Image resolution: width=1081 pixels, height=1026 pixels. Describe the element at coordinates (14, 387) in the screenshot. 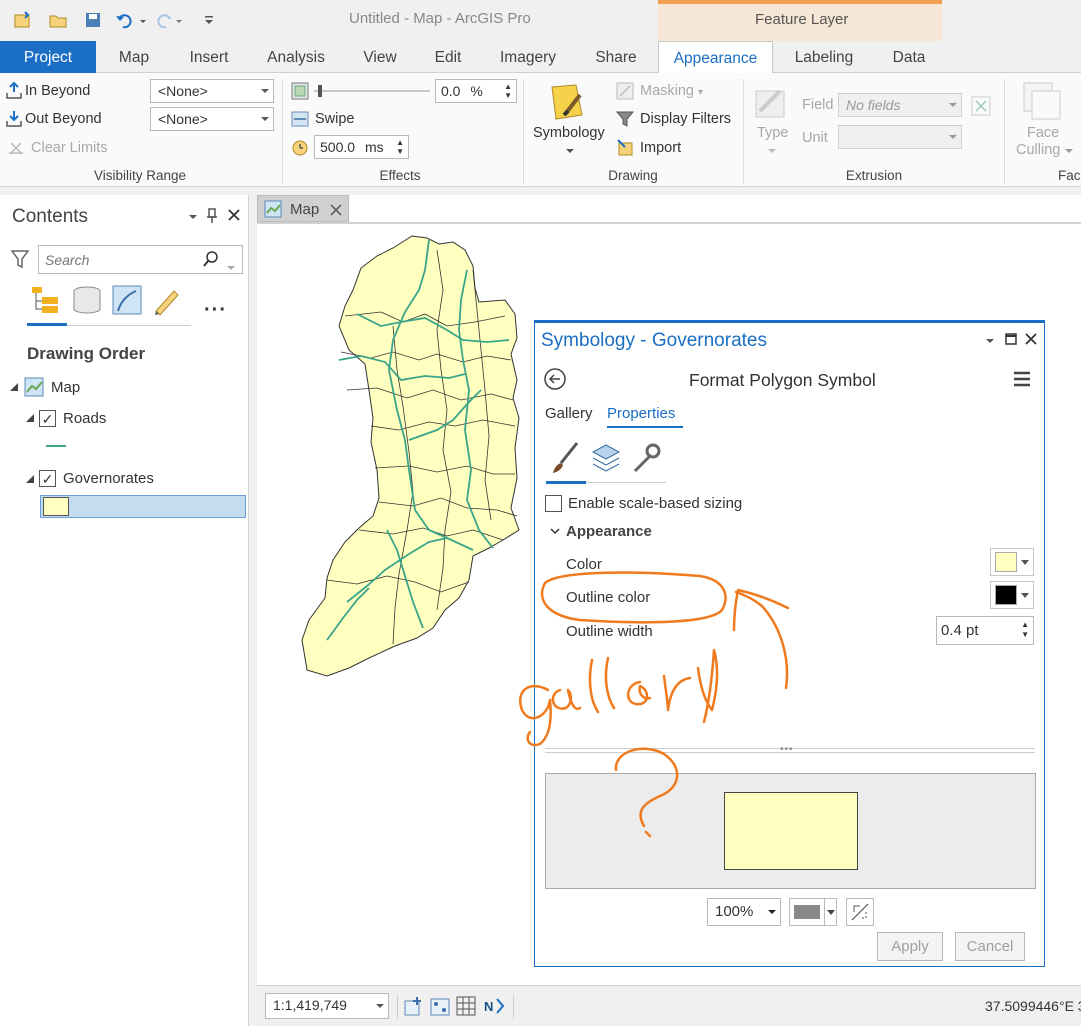

I see `collapse-map-icon` at that location.